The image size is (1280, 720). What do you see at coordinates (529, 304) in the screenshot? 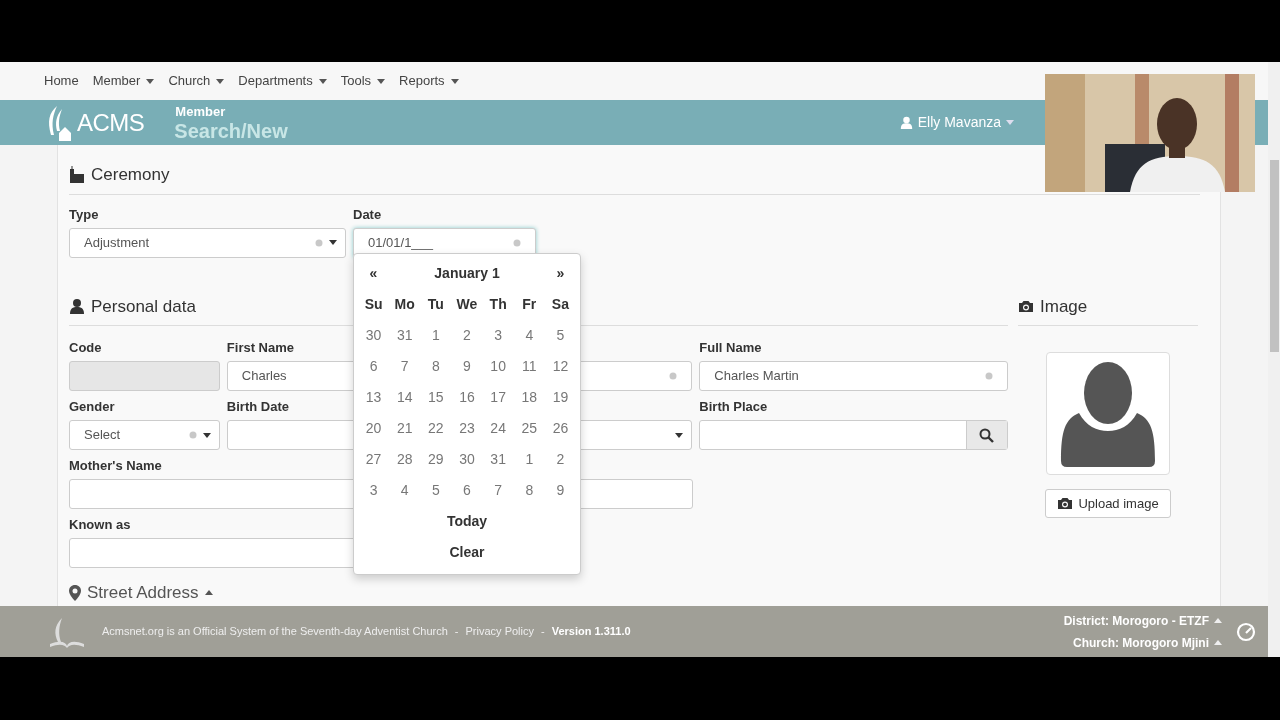
I see `weekday-header: Fr` at bounding box center [529, 304].